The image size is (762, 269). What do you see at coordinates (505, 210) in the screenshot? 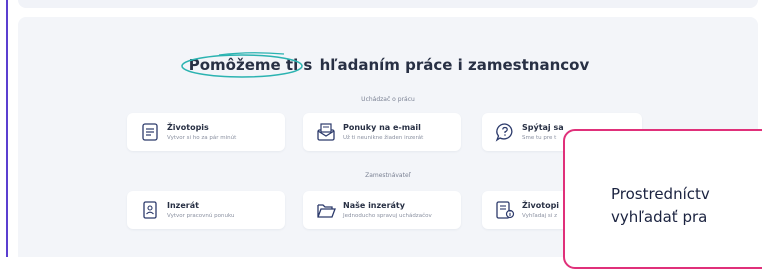
I see `document-search-icon` at bounding box center [505, 210].